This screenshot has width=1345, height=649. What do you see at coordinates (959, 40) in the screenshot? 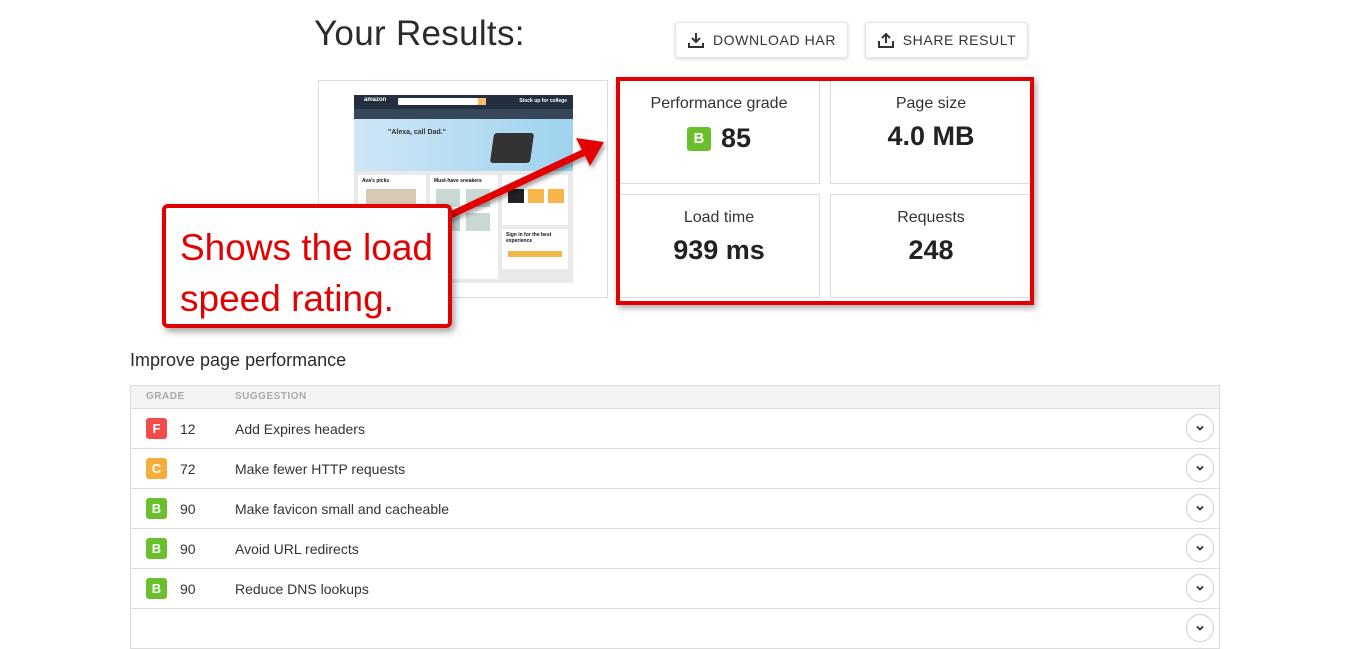
I see `share-result-label: SHARE RESULT` at bounding box center [959, 40].